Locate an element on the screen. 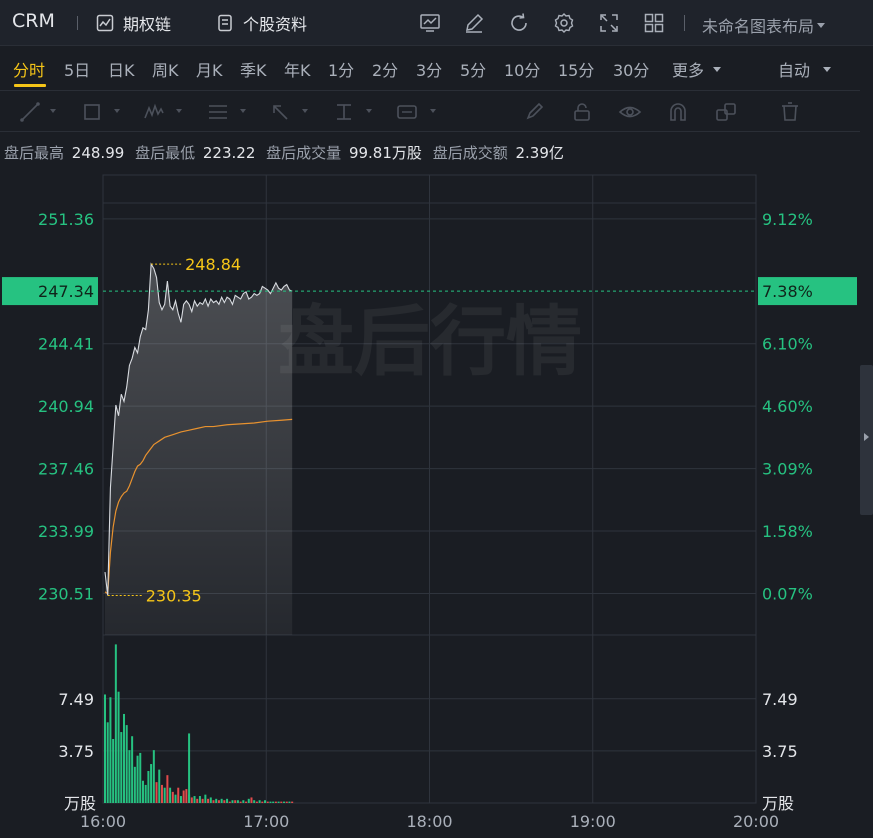  ticker-symbol: CRM is located at coordinates (33, 21).